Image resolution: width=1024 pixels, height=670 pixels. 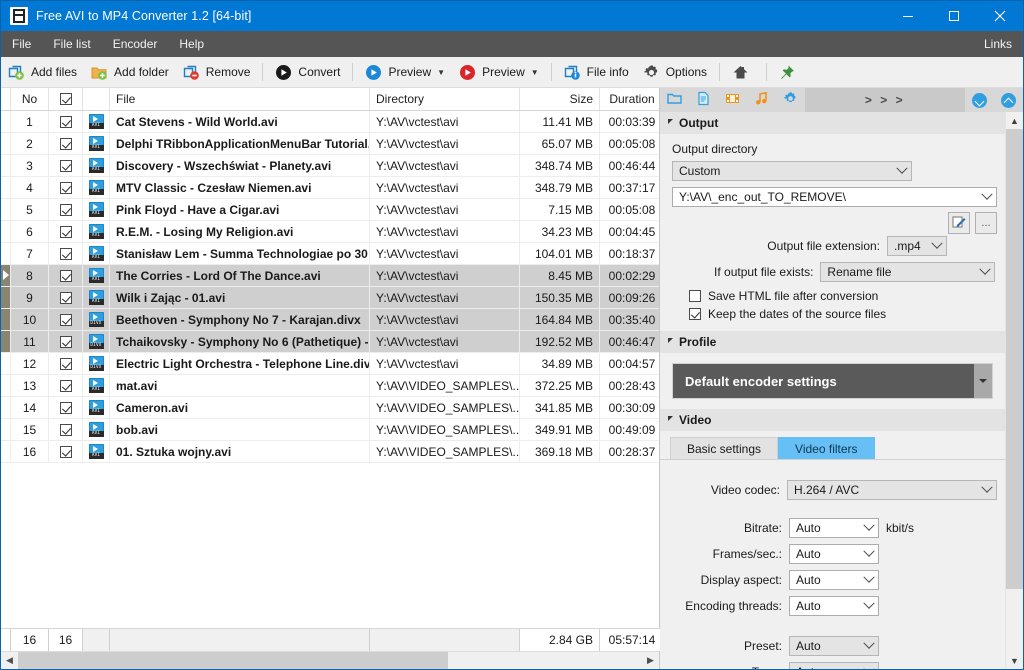 I want to click on header-directory: Directory, so click(x=445, y=99).